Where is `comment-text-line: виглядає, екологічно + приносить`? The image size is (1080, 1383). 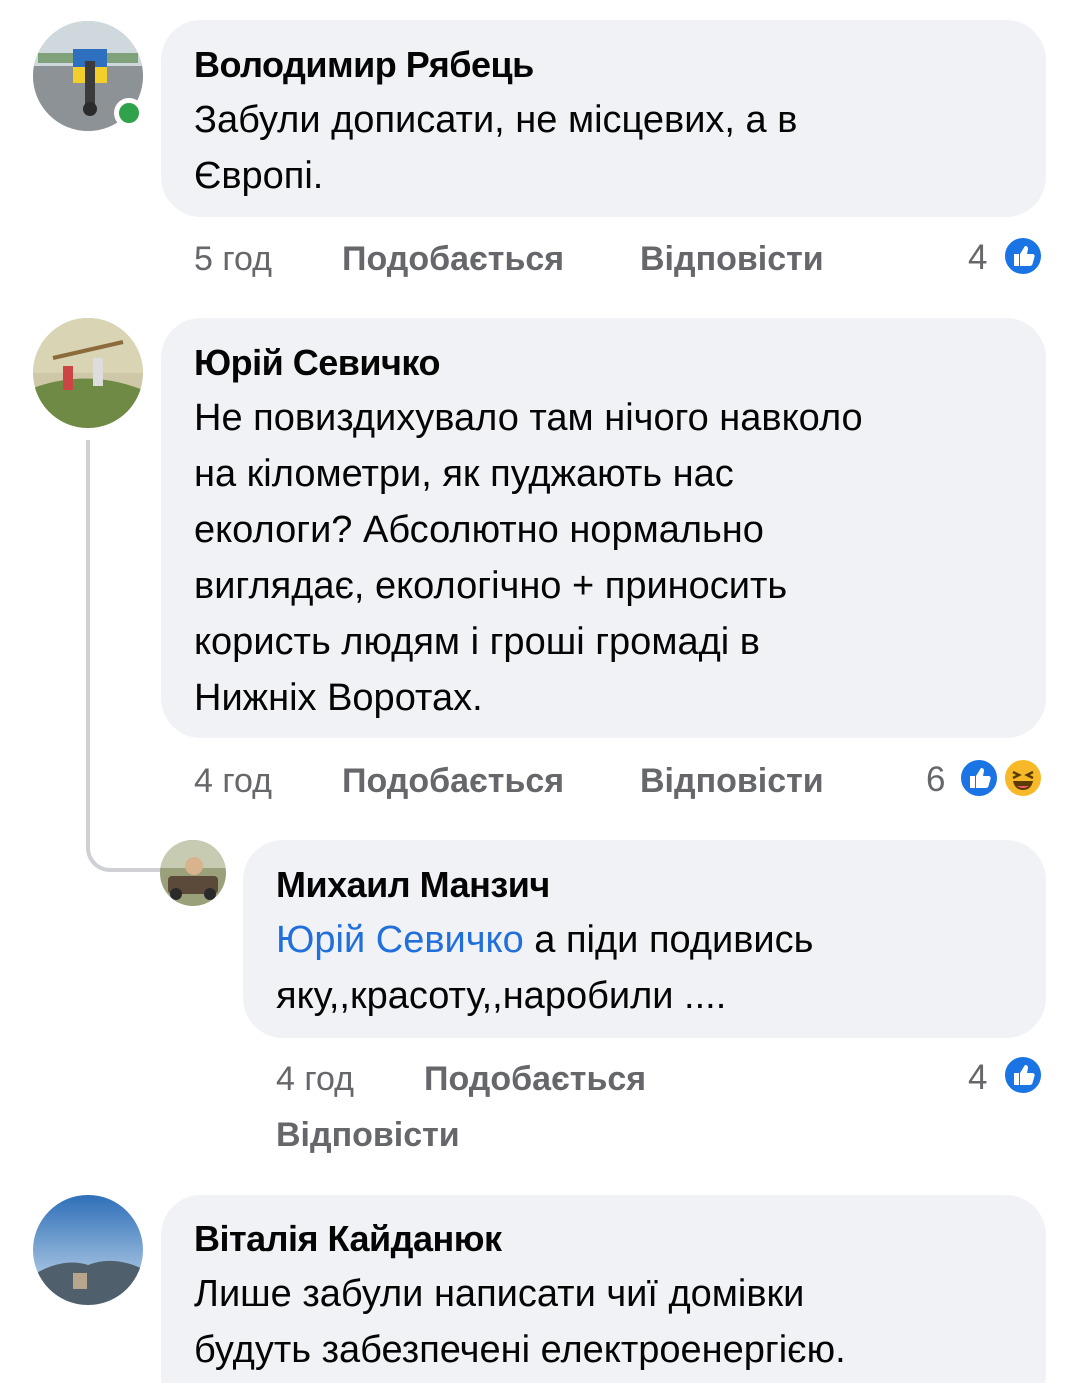
comment-text-line: виглядає, екологічно + приносить is located at coordinates (491, 586).